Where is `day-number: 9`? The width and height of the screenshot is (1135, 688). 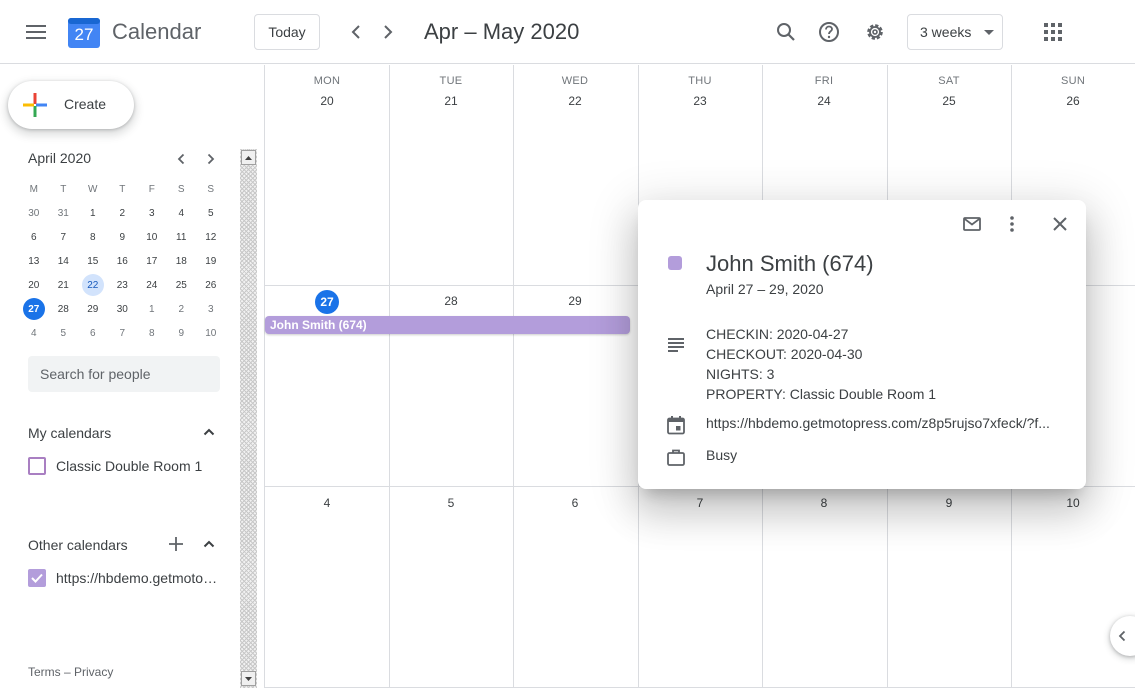 day-number: 9 is located at coordinates (949, 503).